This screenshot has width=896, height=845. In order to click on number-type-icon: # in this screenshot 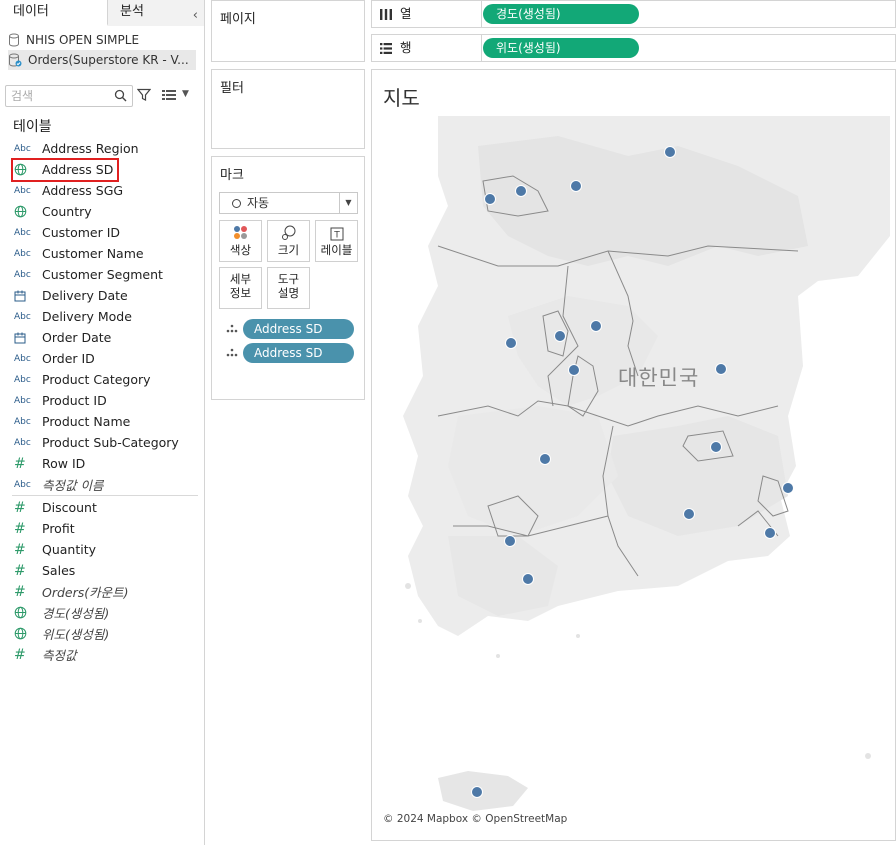, I will do `click(20, 507)`.